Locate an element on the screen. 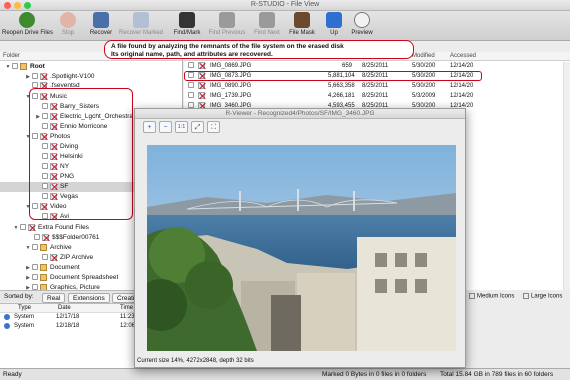  tree-item-label: Root is located at coordinates (37, 66).